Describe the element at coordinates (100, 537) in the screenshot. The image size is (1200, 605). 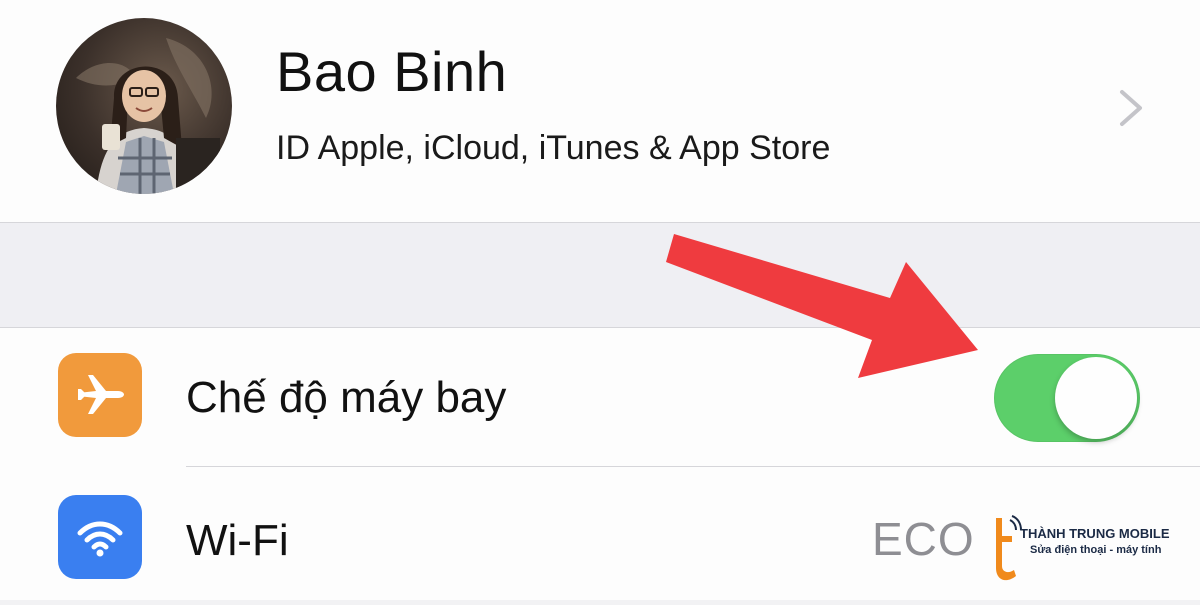
I see `wifi-icon` at that location.